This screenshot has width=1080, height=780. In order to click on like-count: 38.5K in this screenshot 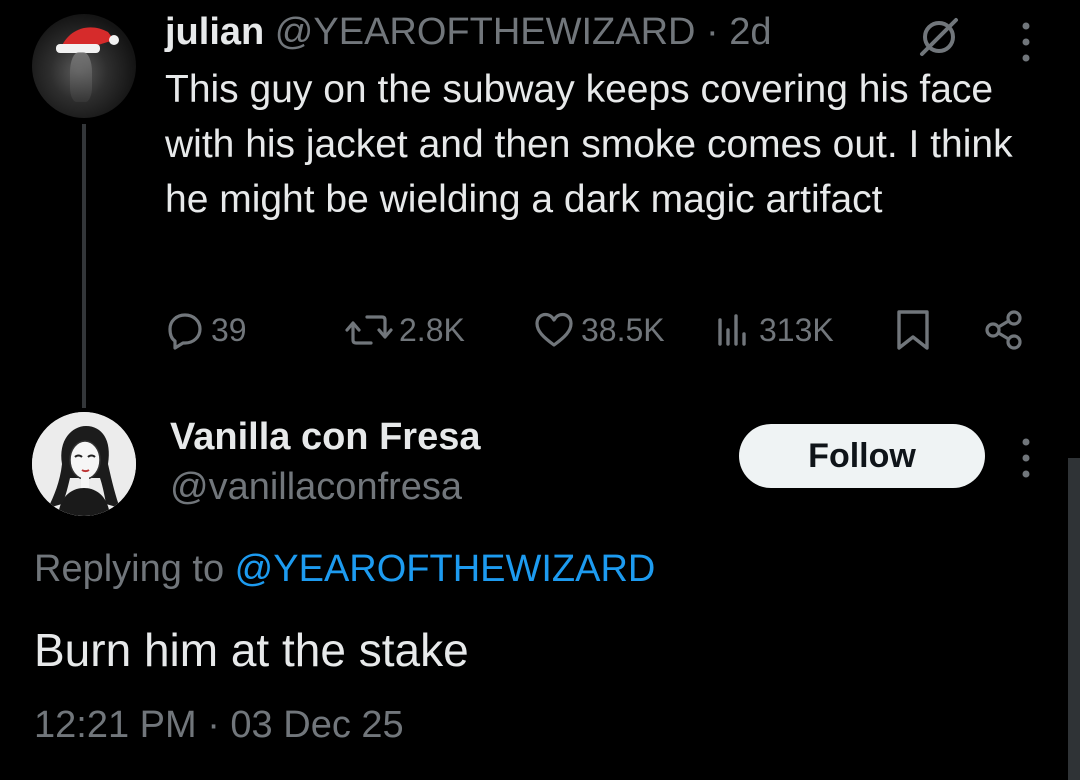, I will do `click(623, 329)`.